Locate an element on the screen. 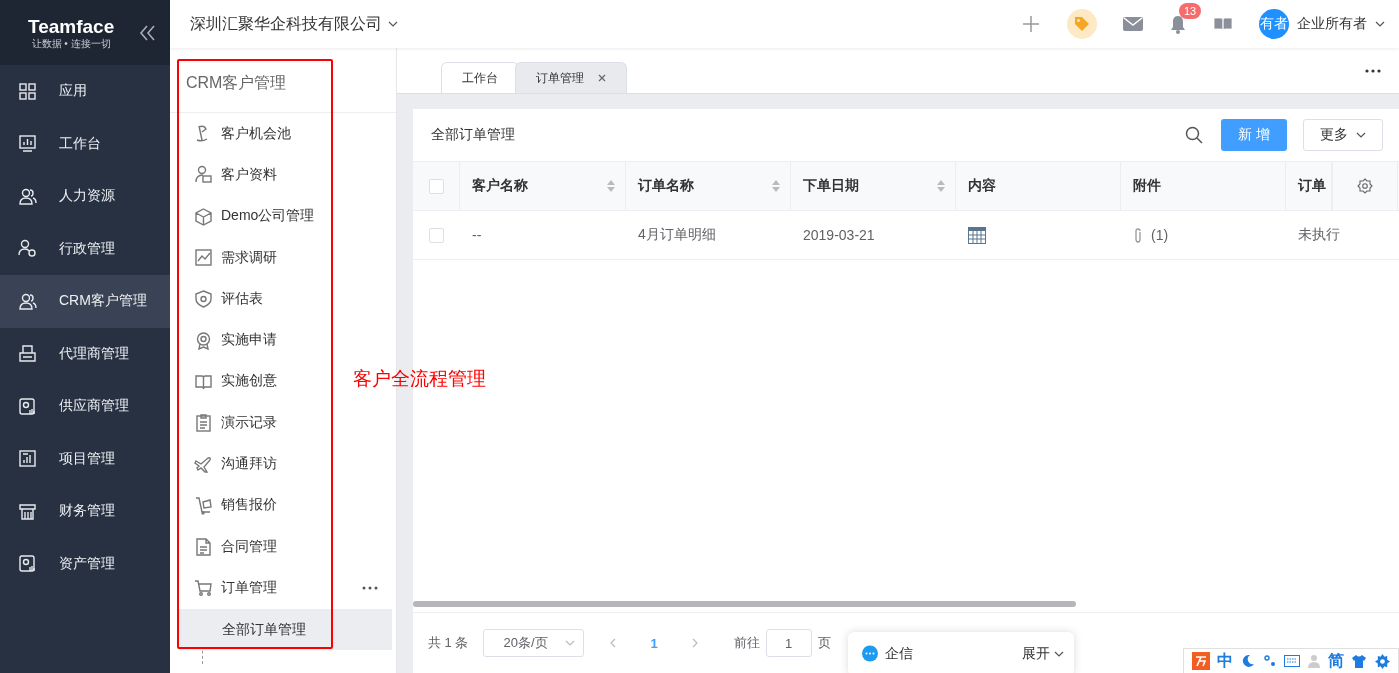 Image resolution: width=1399 pixels, height=673 pixels. column-header: 内容 is located at coordinates (1038, 186).